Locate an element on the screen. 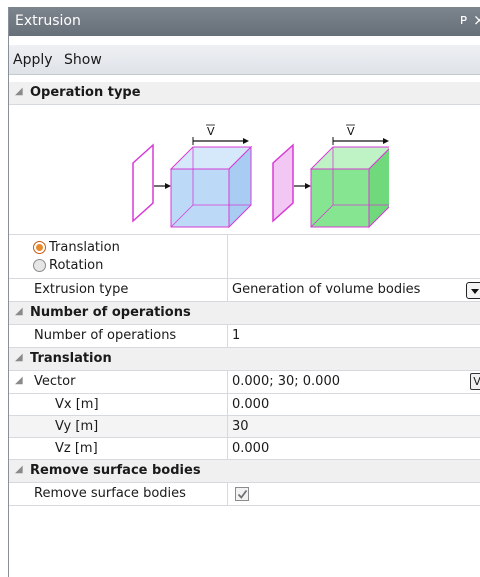 The width and height of the screenshot is (480, 577). category-label: Number of operations is located at coordinates (110, 312).